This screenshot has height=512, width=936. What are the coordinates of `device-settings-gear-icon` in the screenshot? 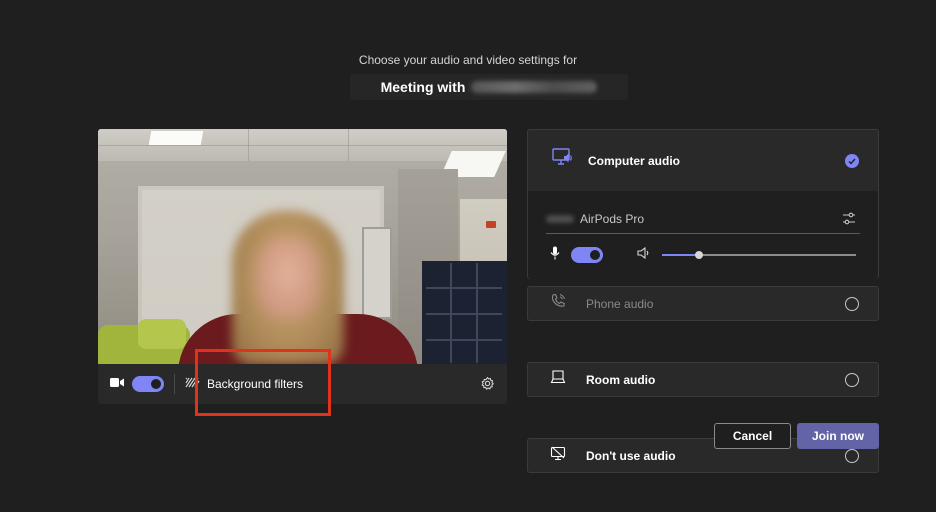 It's located at (487, 386).